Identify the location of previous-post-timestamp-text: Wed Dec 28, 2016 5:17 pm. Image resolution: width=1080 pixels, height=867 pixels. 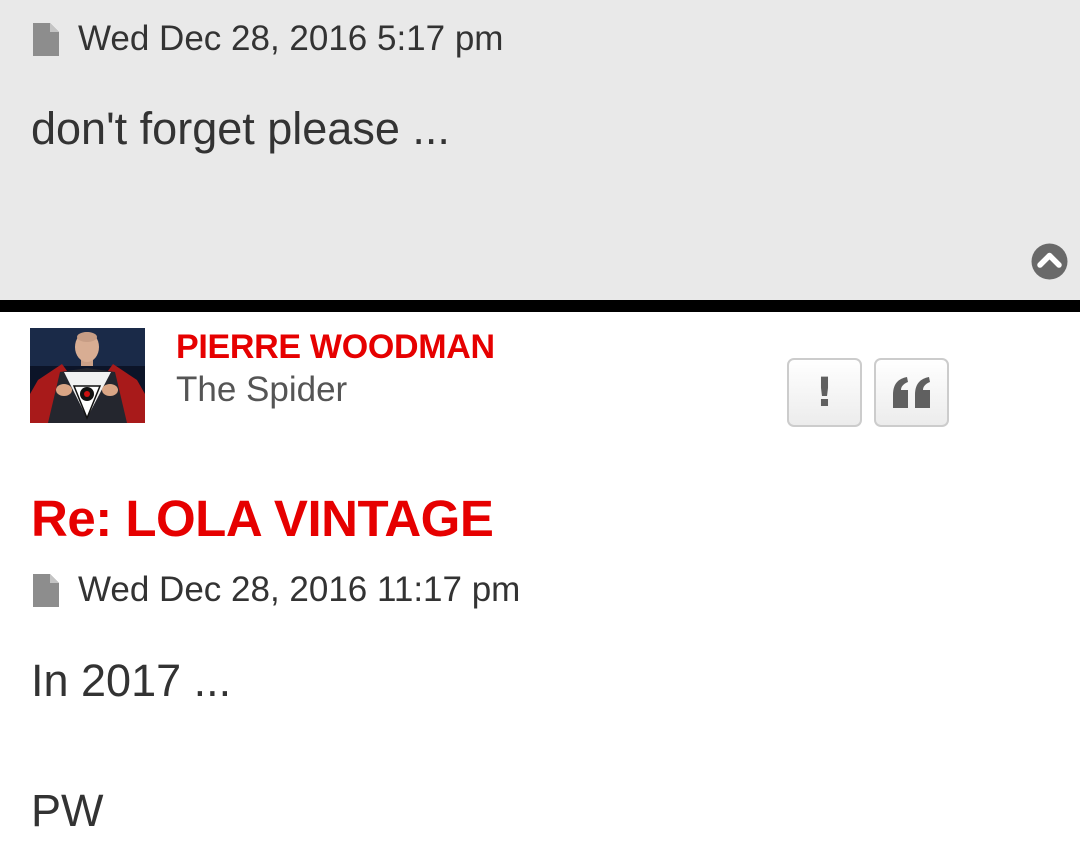
(291, 38).